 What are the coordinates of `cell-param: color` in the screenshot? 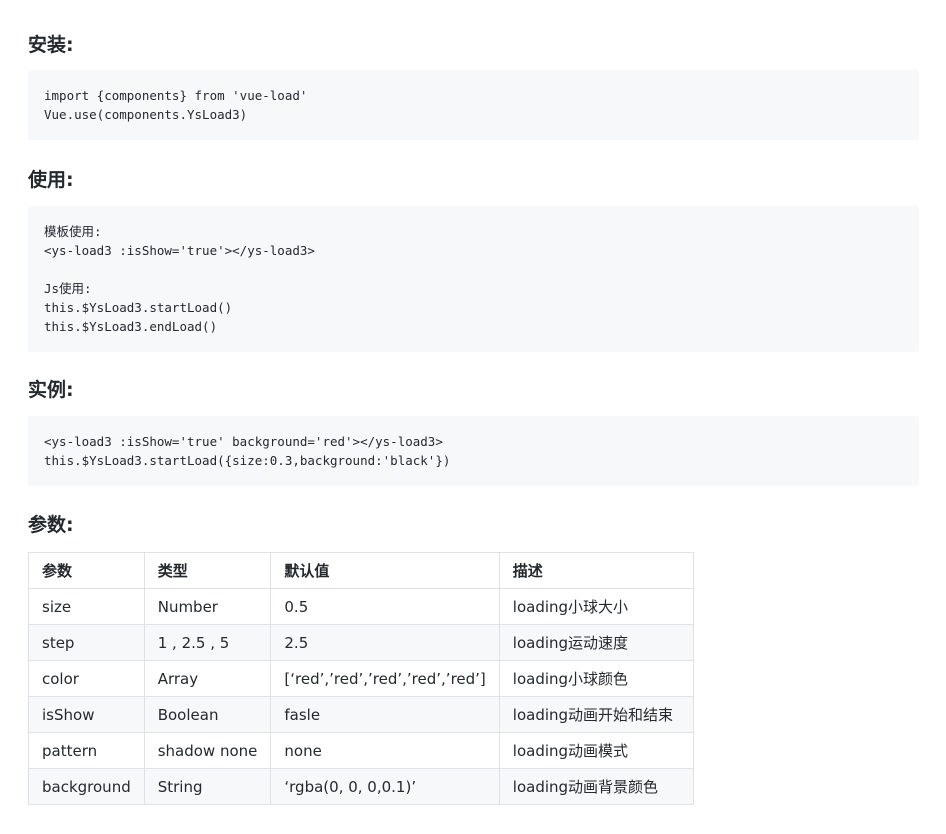 It's located at (86, 678).